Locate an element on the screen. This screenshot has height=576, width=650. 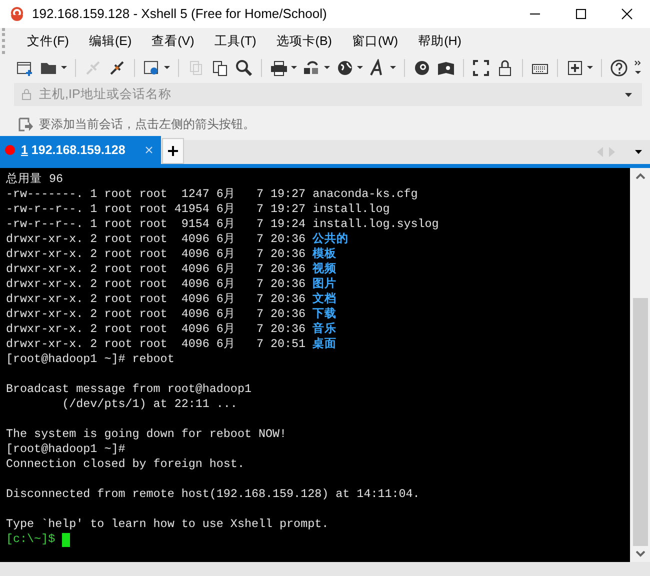
file-name: install.log.syslog is located at coordinates (375, 224).